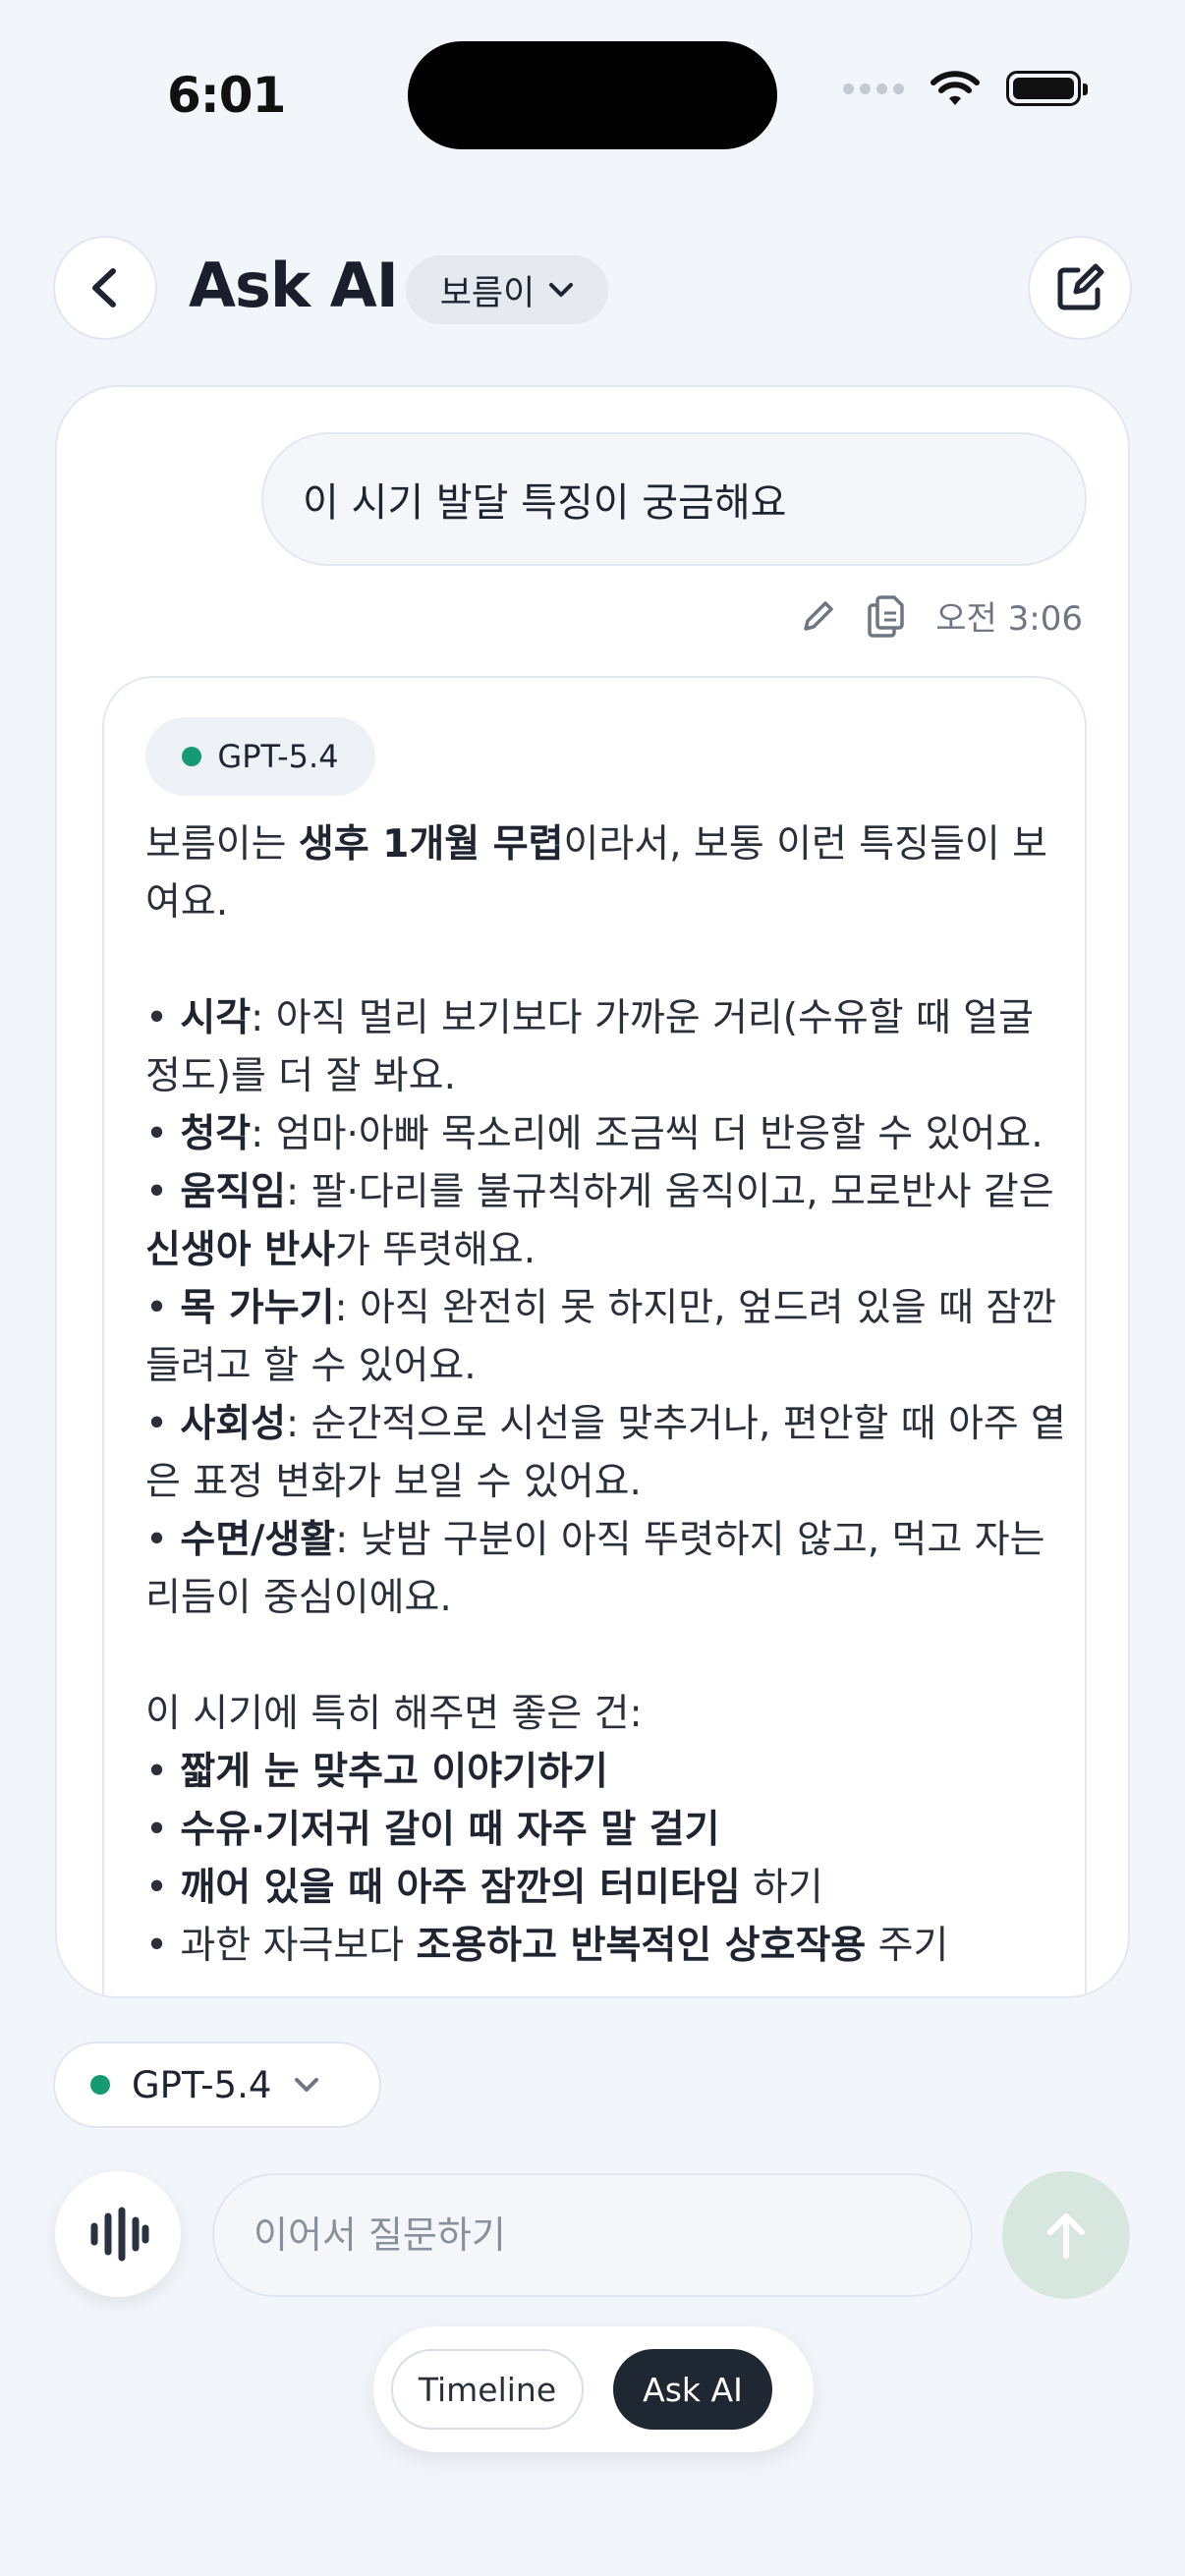 Image resolution: width=1185 pixels, height=2576 pixels. Describe the element at coordinates (234, 1192) in the screenshot. I see `item-title: 움직임` at that location.